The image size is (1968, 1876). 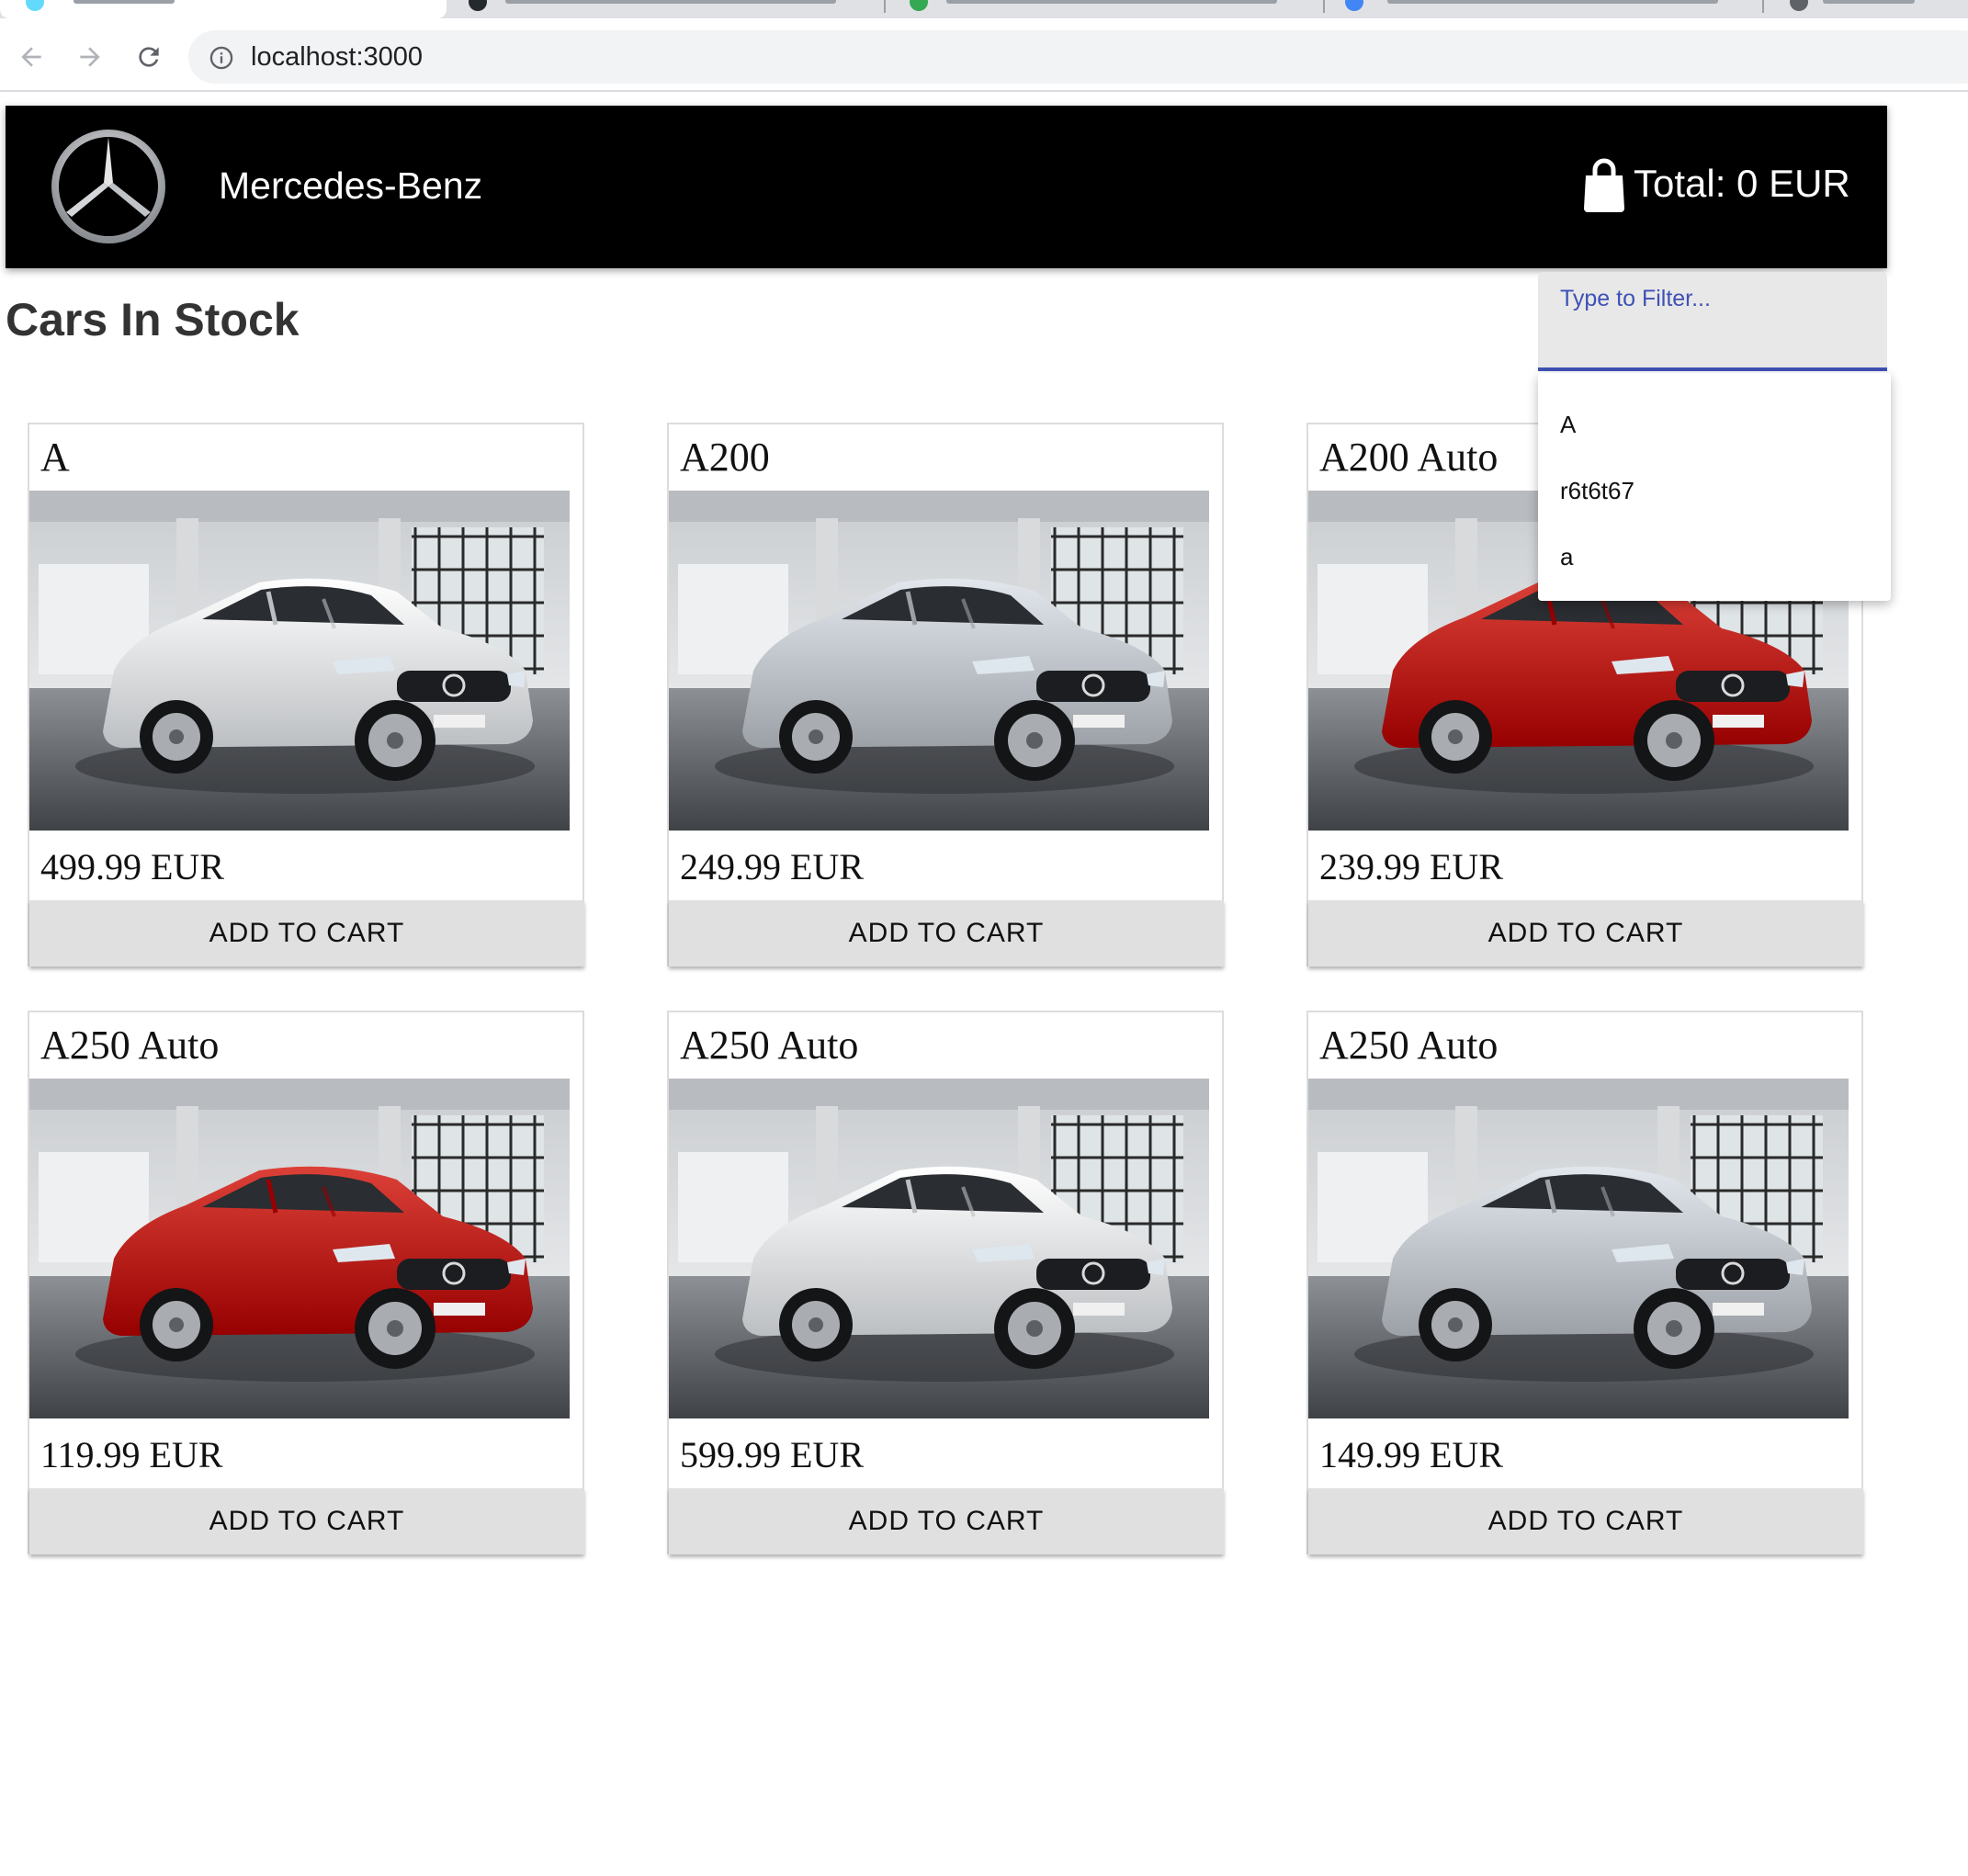 What do you see at coordinates (223, 9) in the screenshot?
I see `browser-tab-active` at bounding box center [223, 9].